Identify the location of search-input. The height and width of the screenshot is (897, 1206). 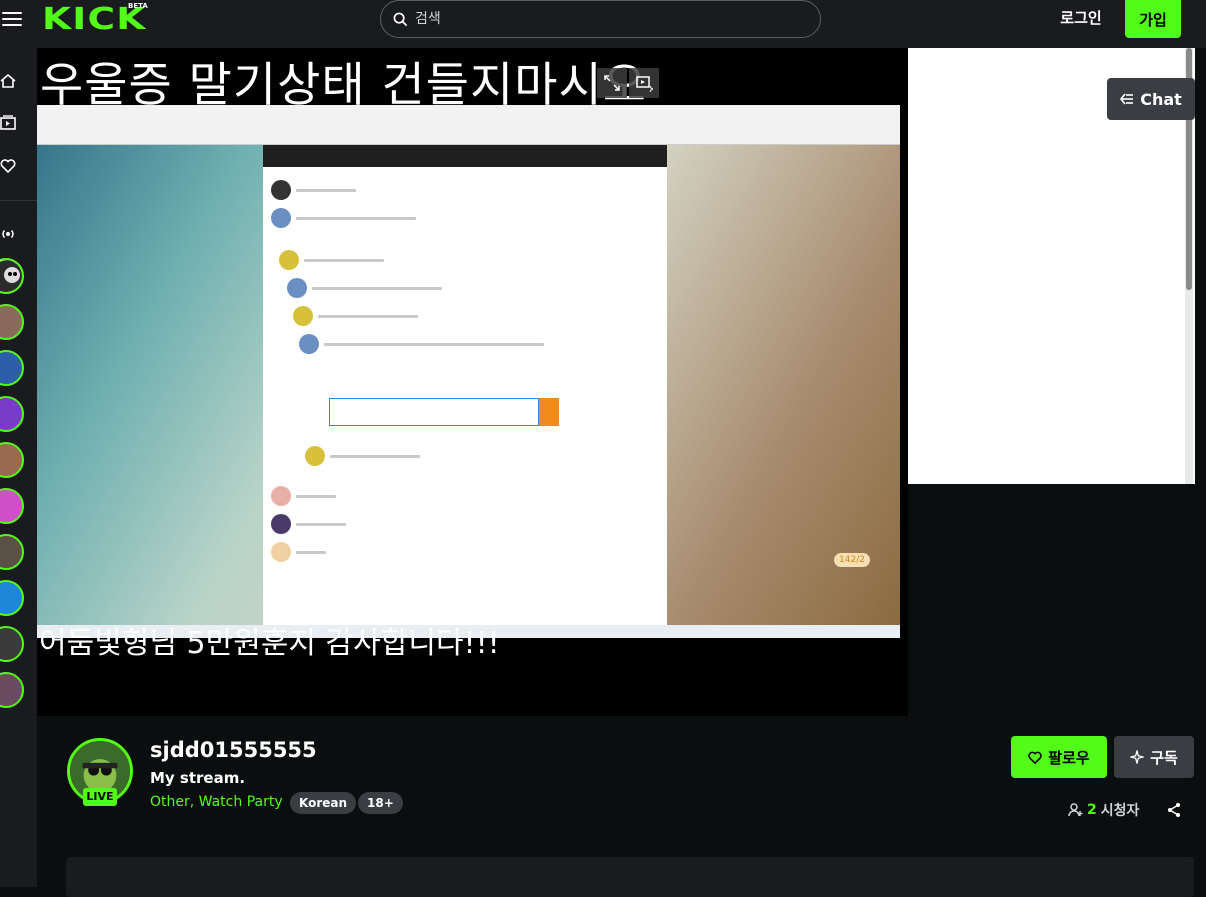
(605, 19).